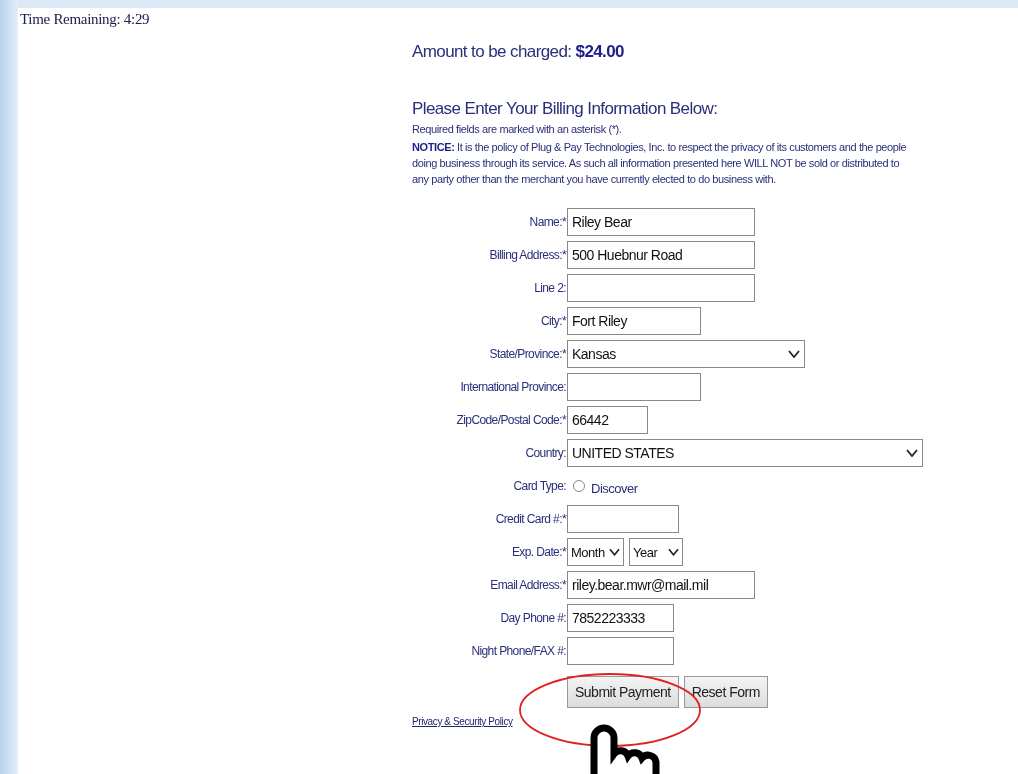 This screenshot has height=774, width=1018. What do you see at coordinates (579, 486) in the screenshot?
I see `radio-button` at bounding box center [579, 486].